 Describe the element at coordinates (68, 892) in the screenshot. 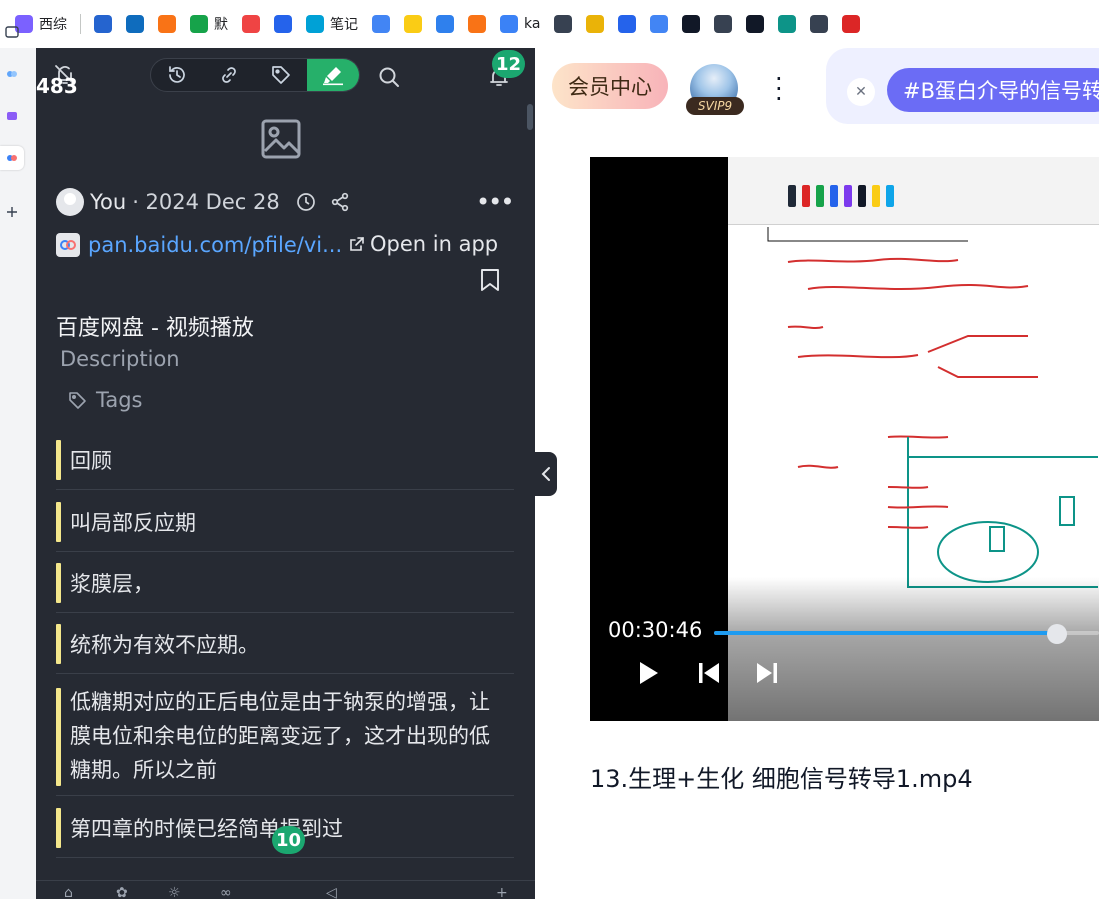

I see `home-icon: ⌂` at that location.